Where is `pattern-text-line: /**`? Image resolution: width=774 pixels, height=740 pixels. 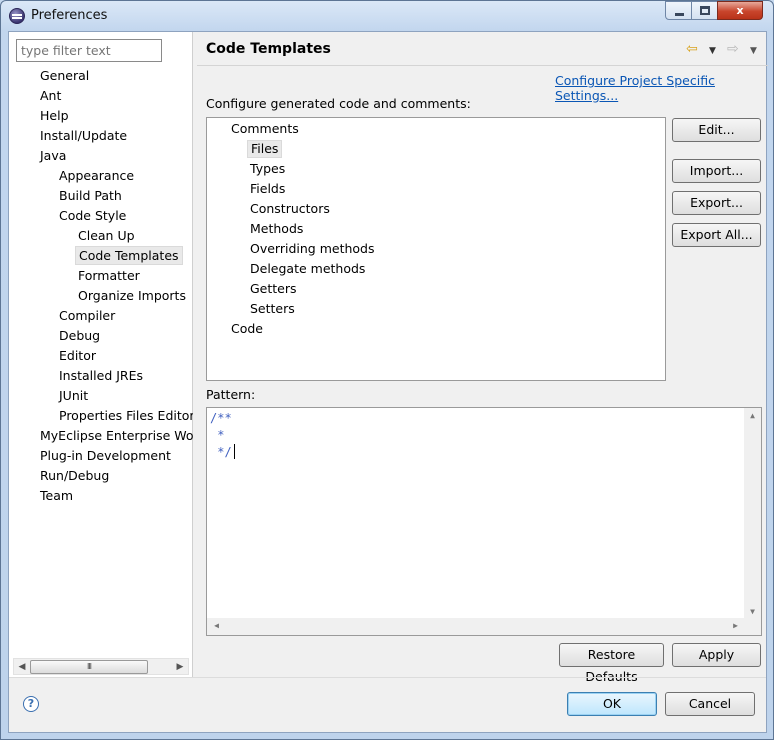
pattern-text-line: /** is located at coordinates (221, 418).